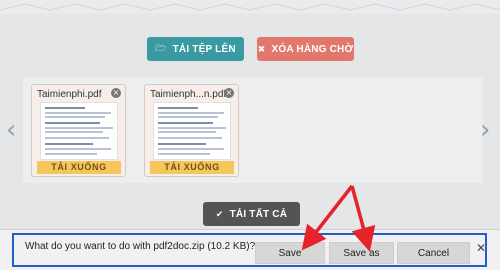 The width and height of the screenshot is (500, 270). I want to click on download-all-button: ✔ TẢI TẤT CẢ, so click(251, 214).